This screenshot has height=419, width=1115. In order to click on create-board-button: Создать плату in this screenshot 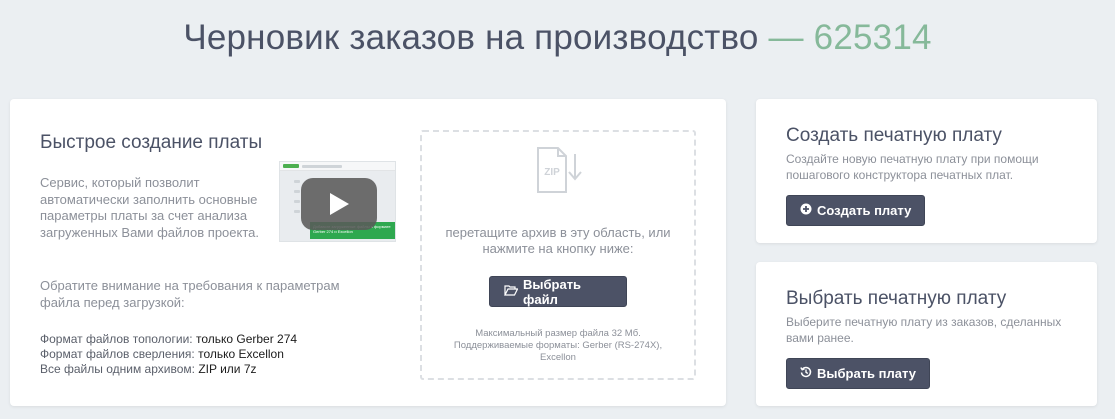, I will do `click(856, 210)`.